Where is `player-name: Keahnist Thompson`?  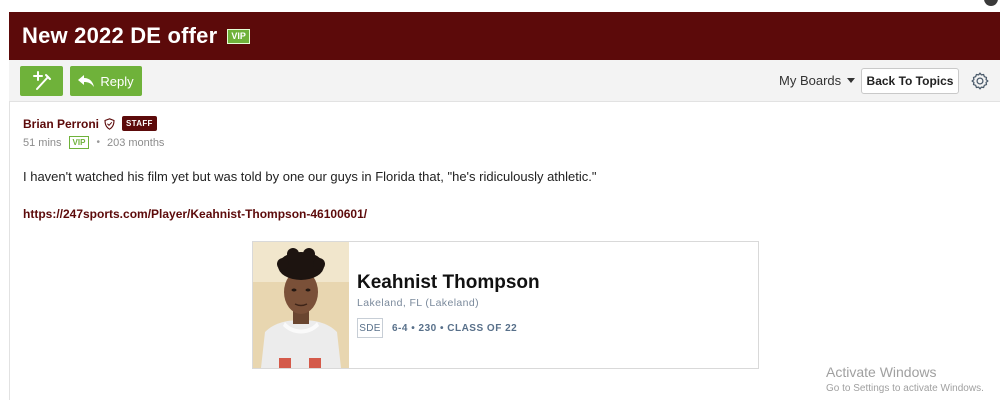
player-name: Keahnist Thompson is located at coordinates (448, 282).